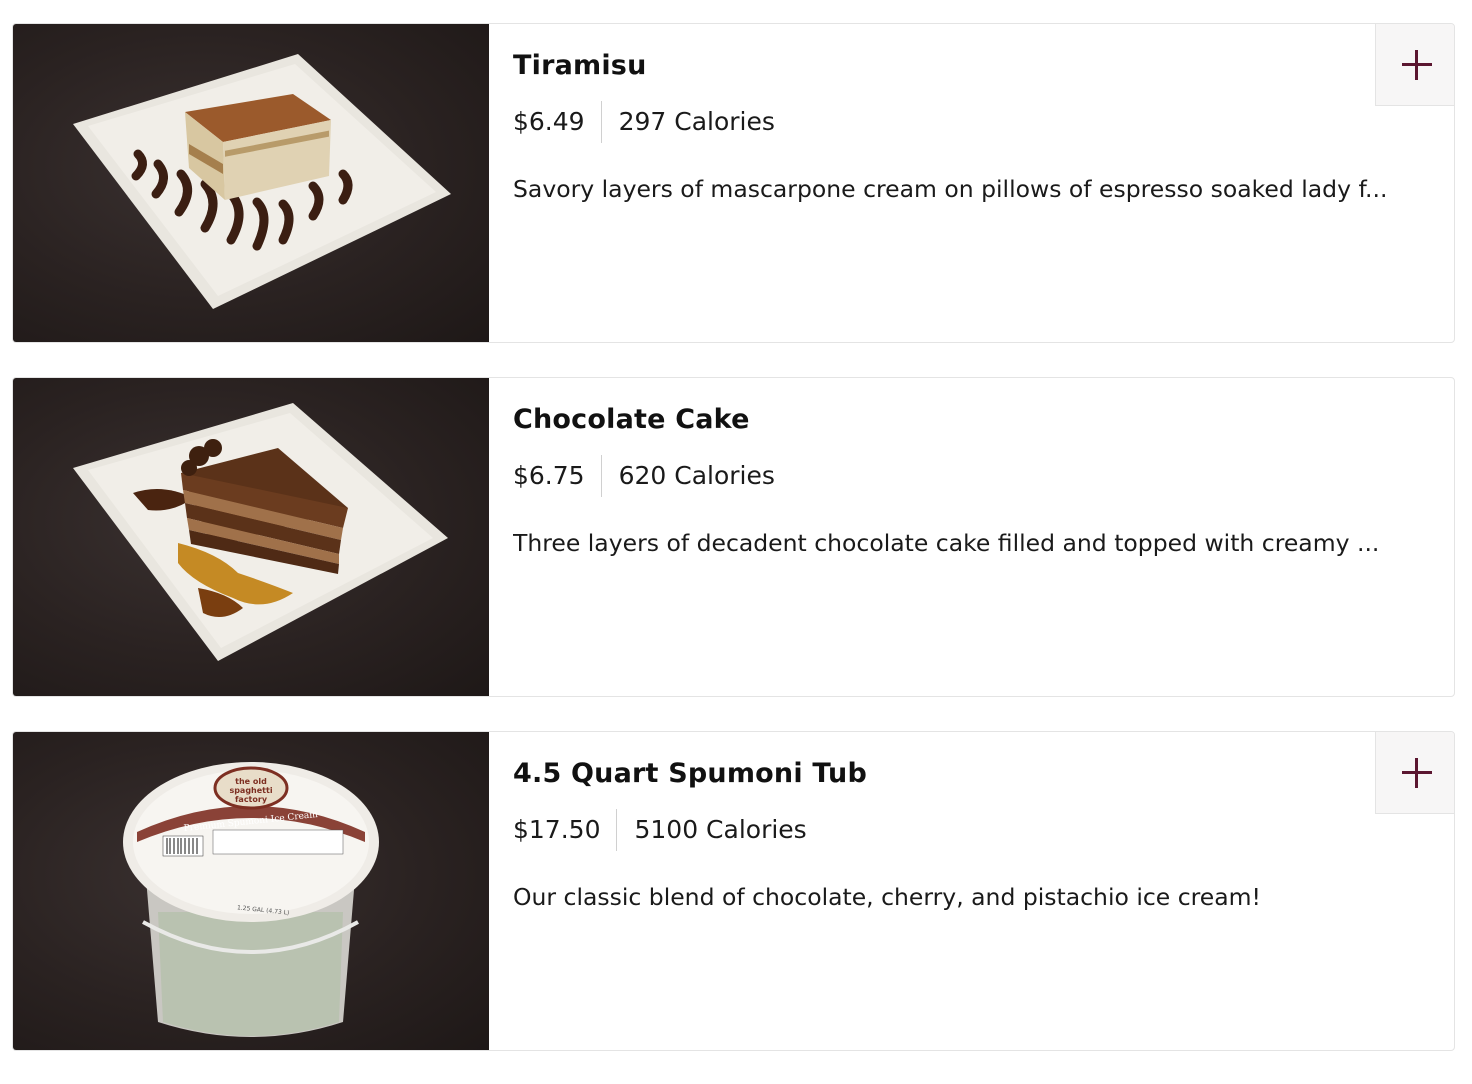  I want to click on tiramisu-photo-illustration, so click(262, 181).